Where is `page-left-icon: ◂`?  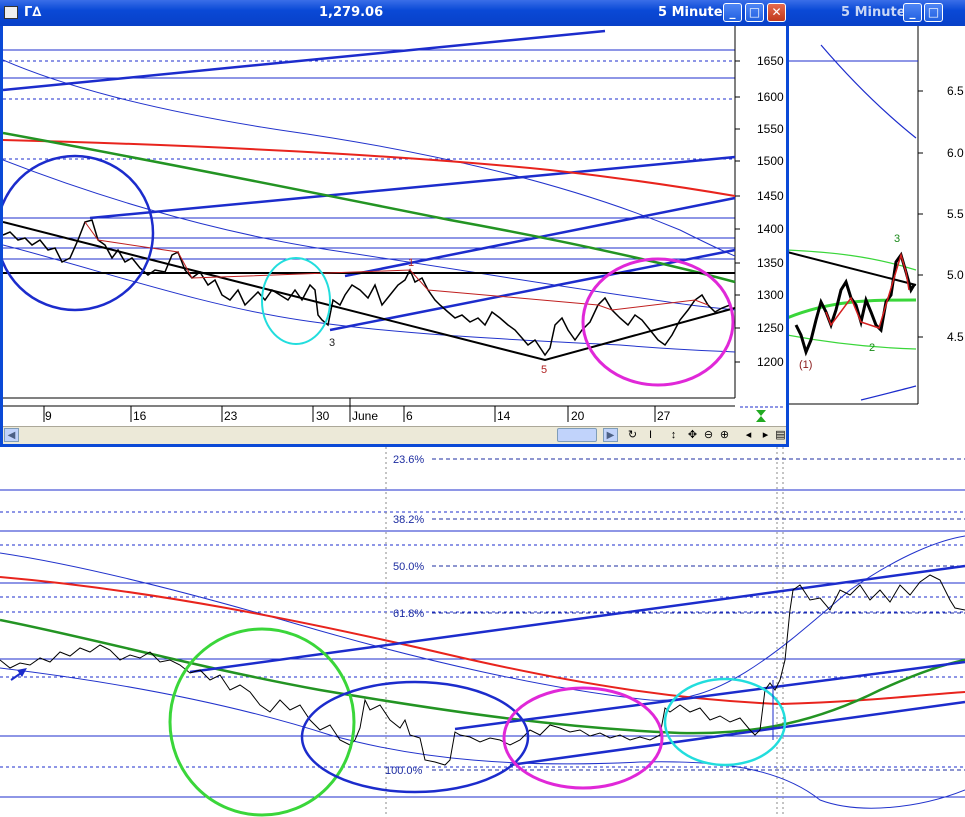 page-left-icon: ◂ is located at coordinates (748, 435).